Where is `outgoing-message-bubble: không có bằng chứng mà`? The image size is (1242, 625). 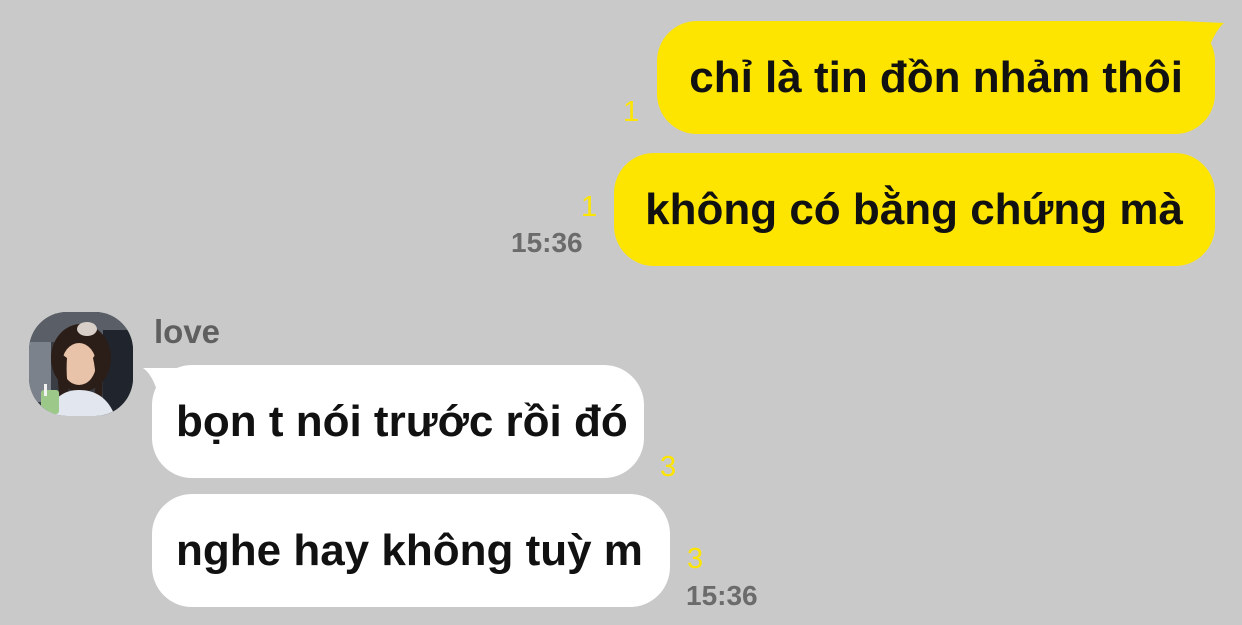 outgoing-message-bubble: không có bằng chứng mà is located at coordinates (914, 209).